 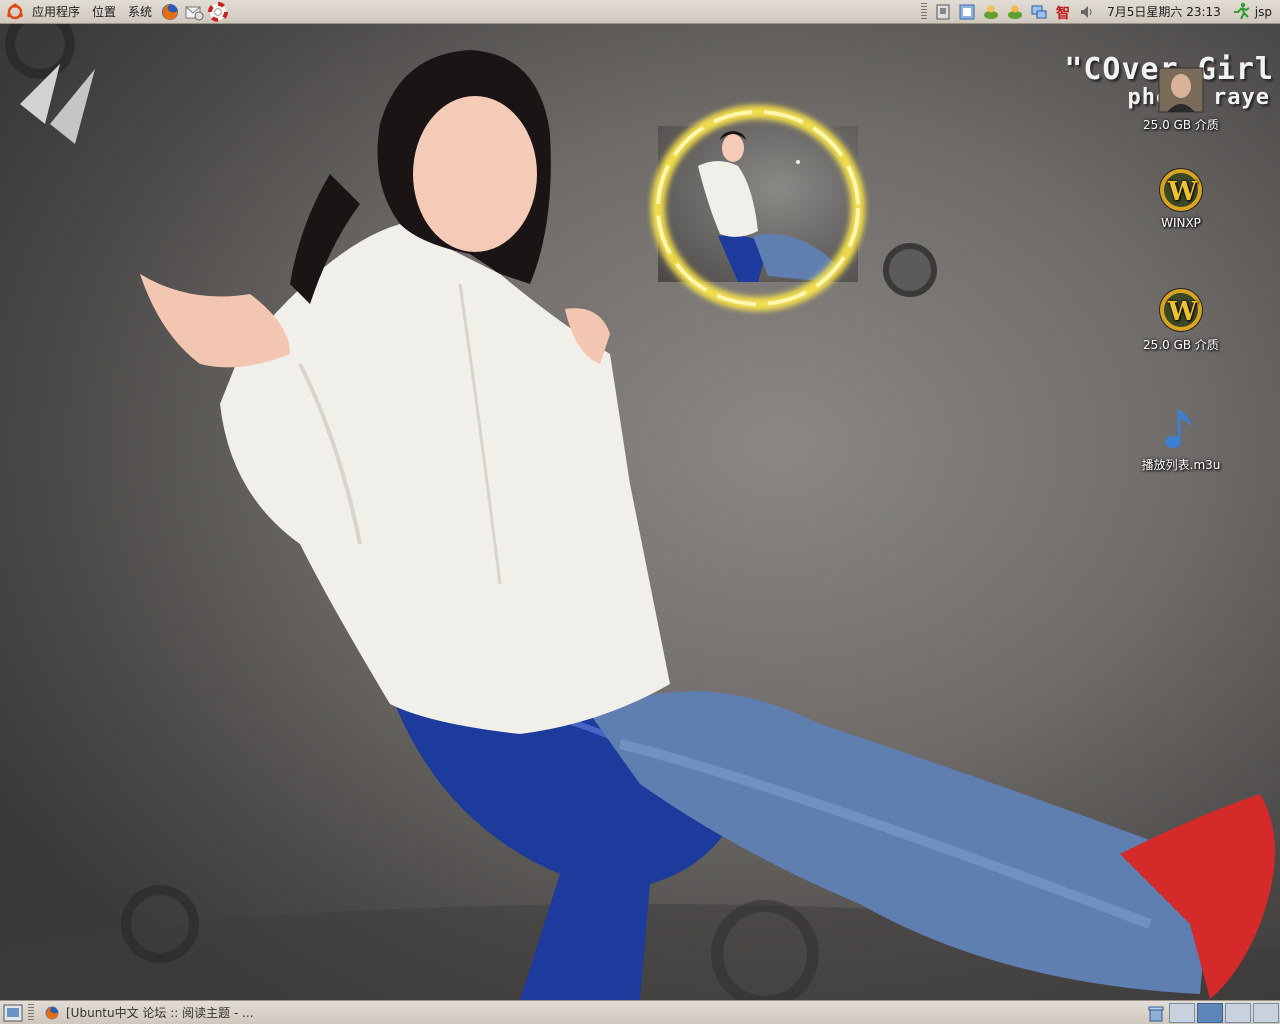 I want to click on svg-text: 智, so click(x=1062, y=13).